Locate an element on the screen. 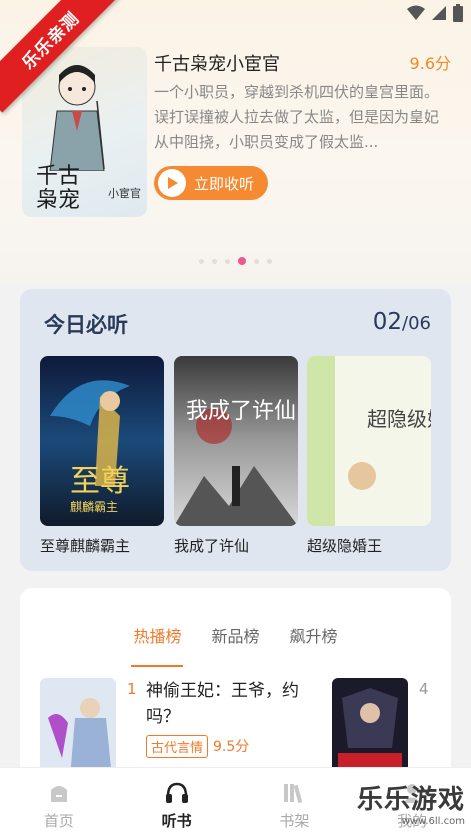 This screenshot has height=837, width=471. cover-subtitle-text: 小宦官 is located at coordinates (124, 193).